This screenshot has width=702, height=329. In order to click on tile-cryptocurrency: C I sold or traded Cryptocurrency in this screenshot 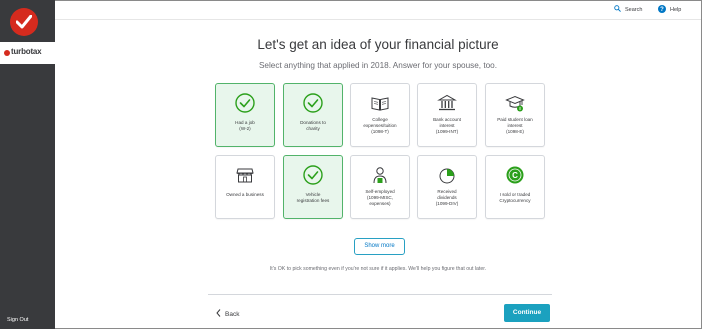, I will do `click(515, 187)`.